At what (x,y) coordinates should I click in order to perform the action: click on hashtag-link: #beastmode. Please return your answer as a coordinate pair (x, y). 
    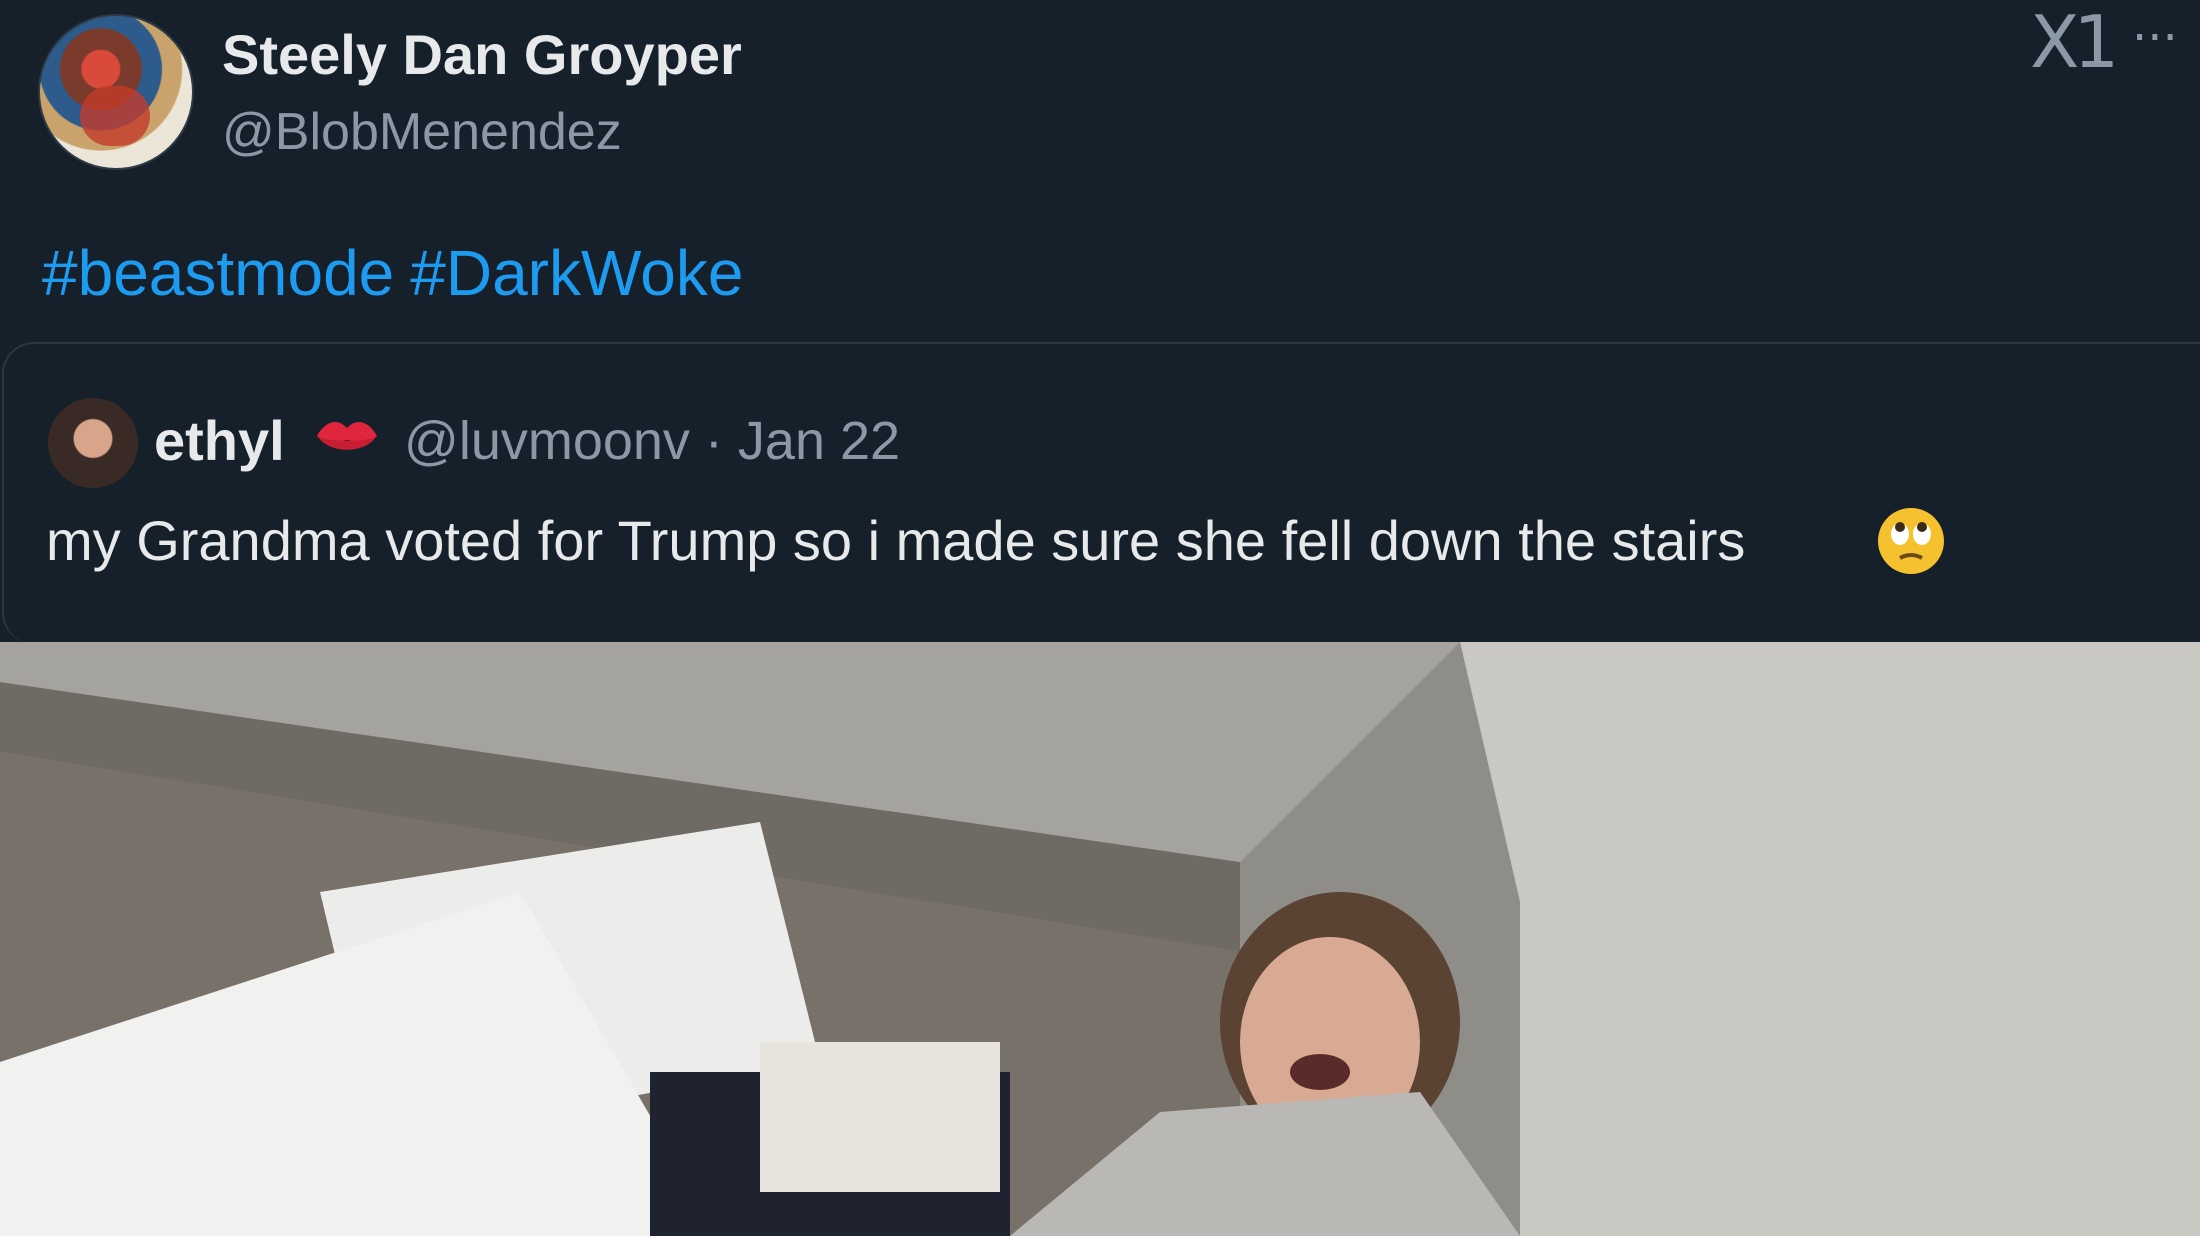
    Looking at the image, I should click on (218, 273).